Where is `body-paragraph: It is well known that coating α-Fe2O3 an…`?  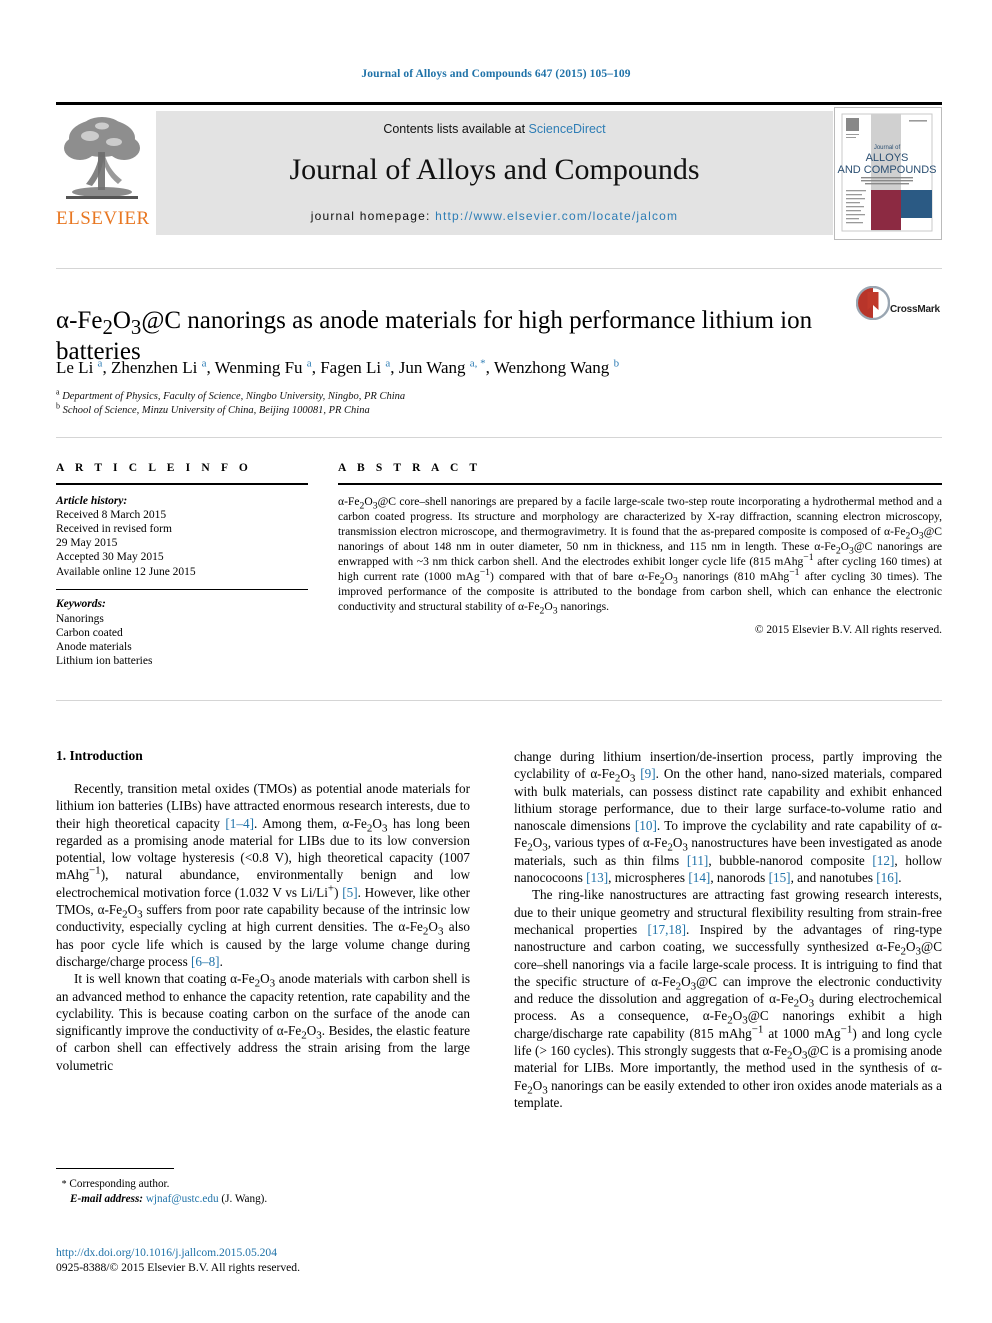 body-paragraph: It is well known that coating α-Fe2O3 an… is located at coordinates (263, 1022).